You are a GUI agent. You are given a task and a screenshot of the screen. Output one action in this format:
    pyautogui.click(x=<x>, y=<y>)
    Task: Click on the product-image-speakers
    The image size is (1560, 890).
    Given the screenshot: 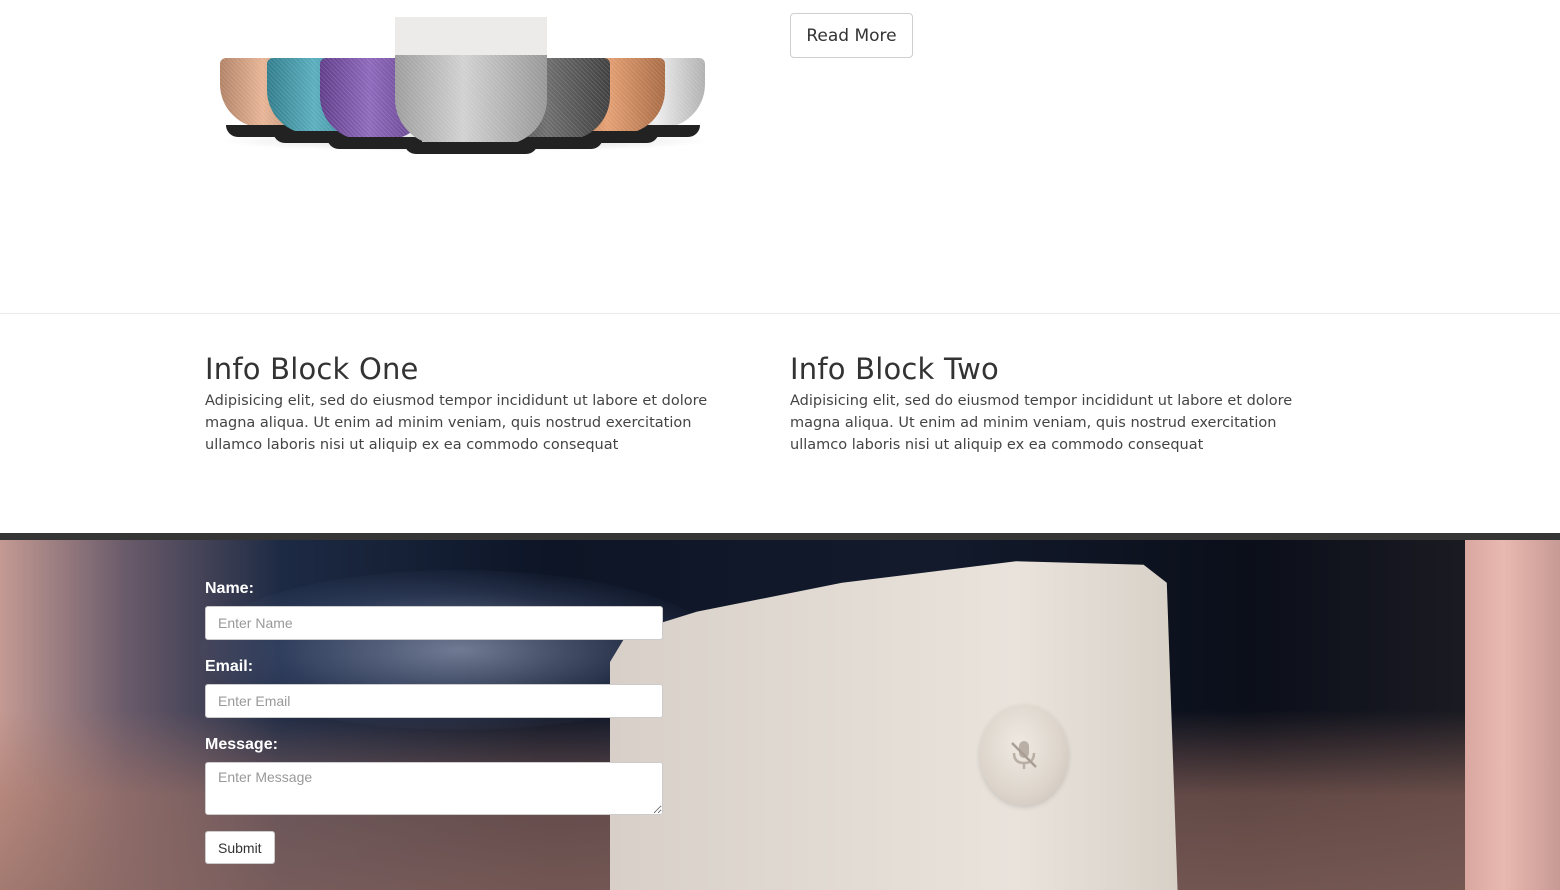 What is the action you would take?
    pyautogui.click(x=465, y=85)
    